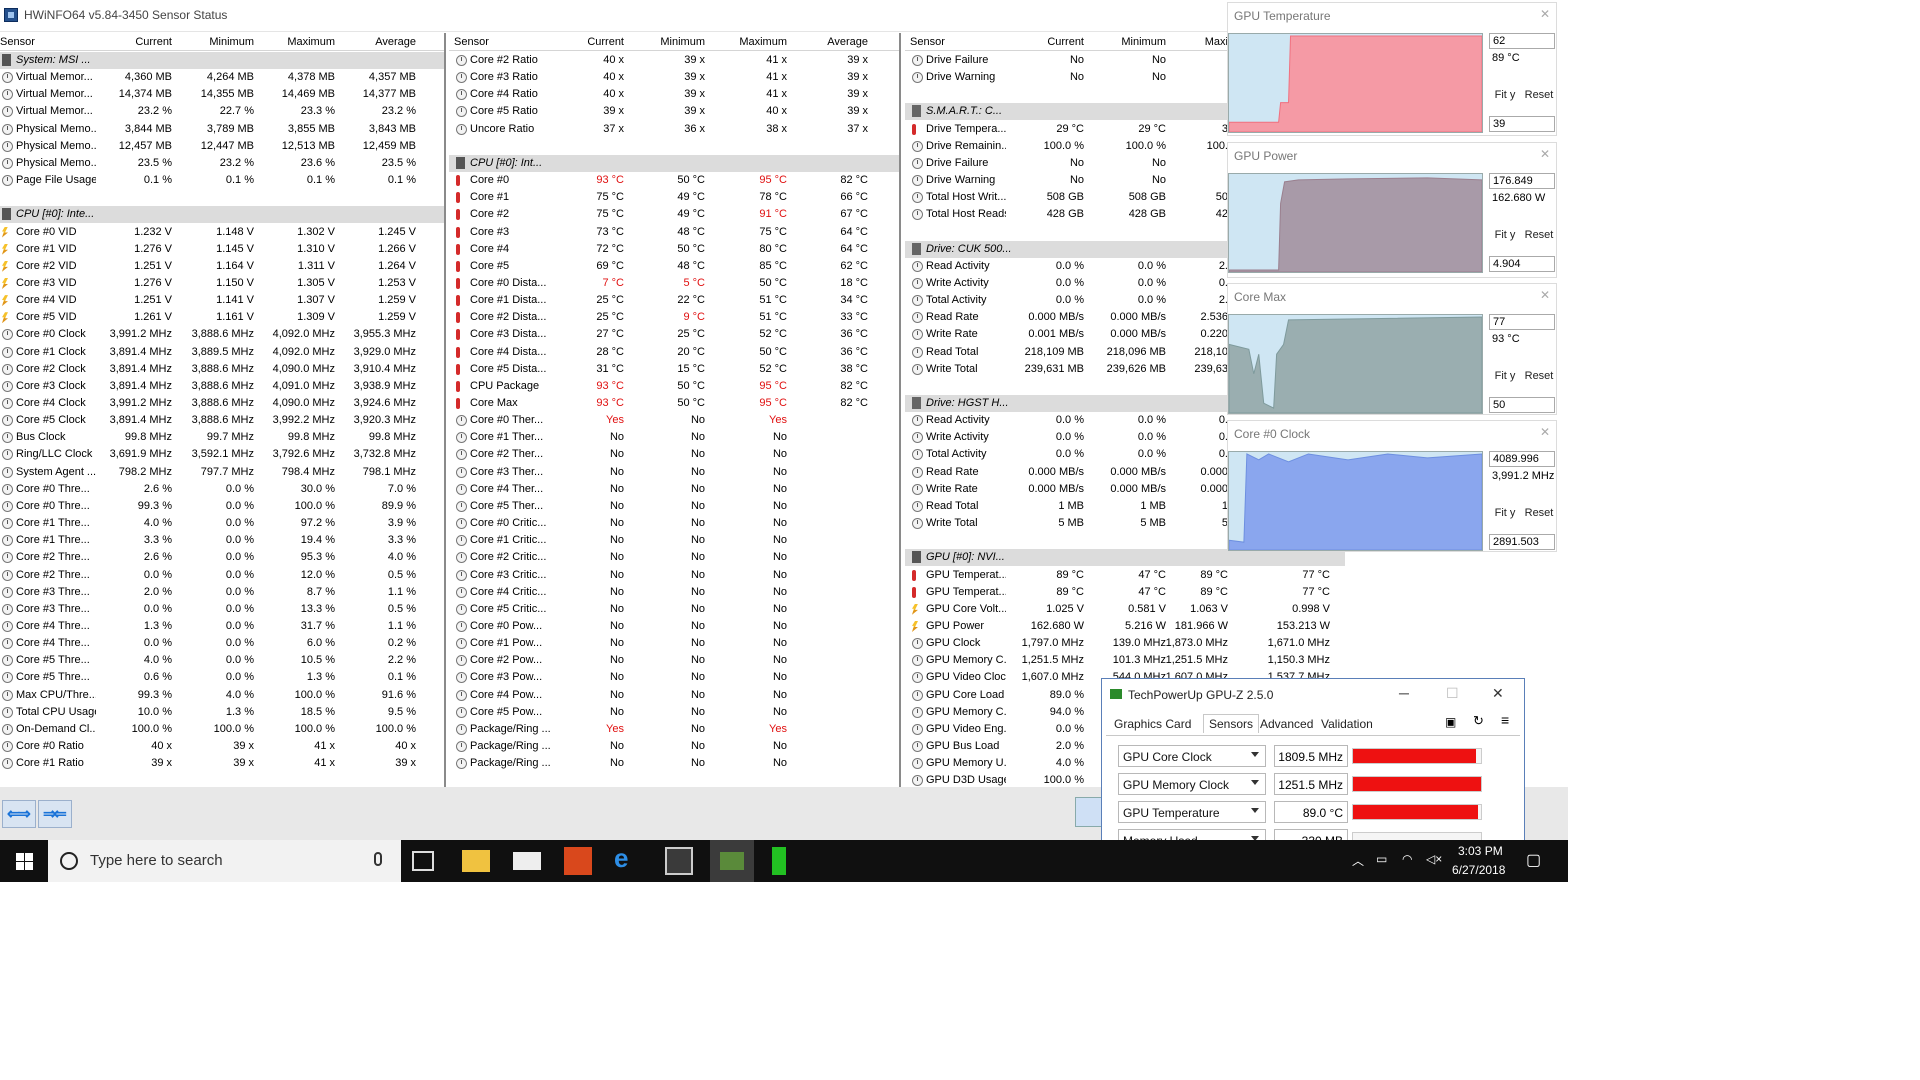 The height and width of the screenshot is (1080, 1920). Describe the element at coordinates (674, 626) in the screenshot. I see `sensor-row: Core #0 Pow... No No No` at that location.